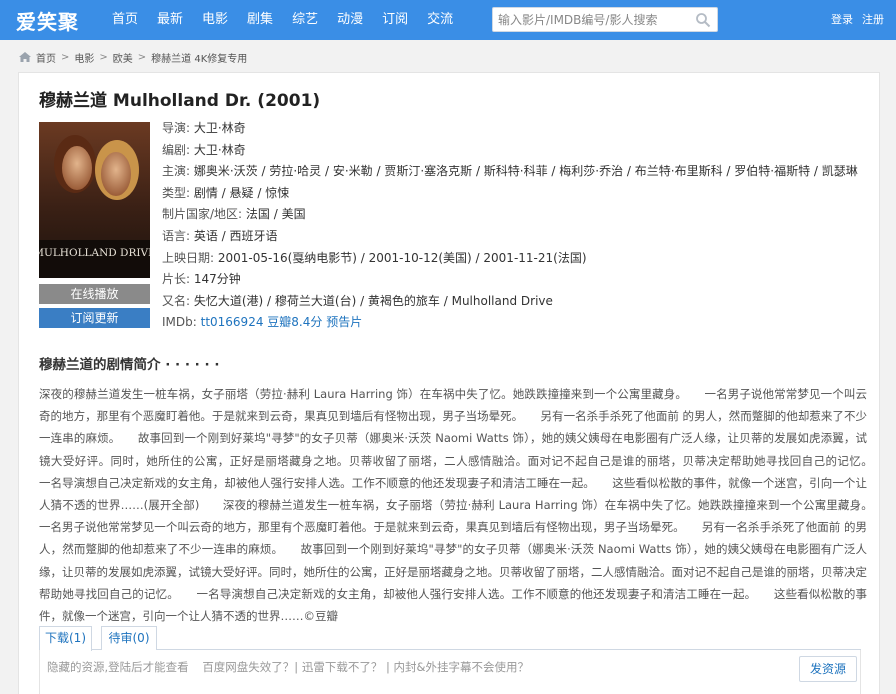 Image resolution: width=896 pixels, height=694 pixels. I want to click on search-input, so click(591, 19).